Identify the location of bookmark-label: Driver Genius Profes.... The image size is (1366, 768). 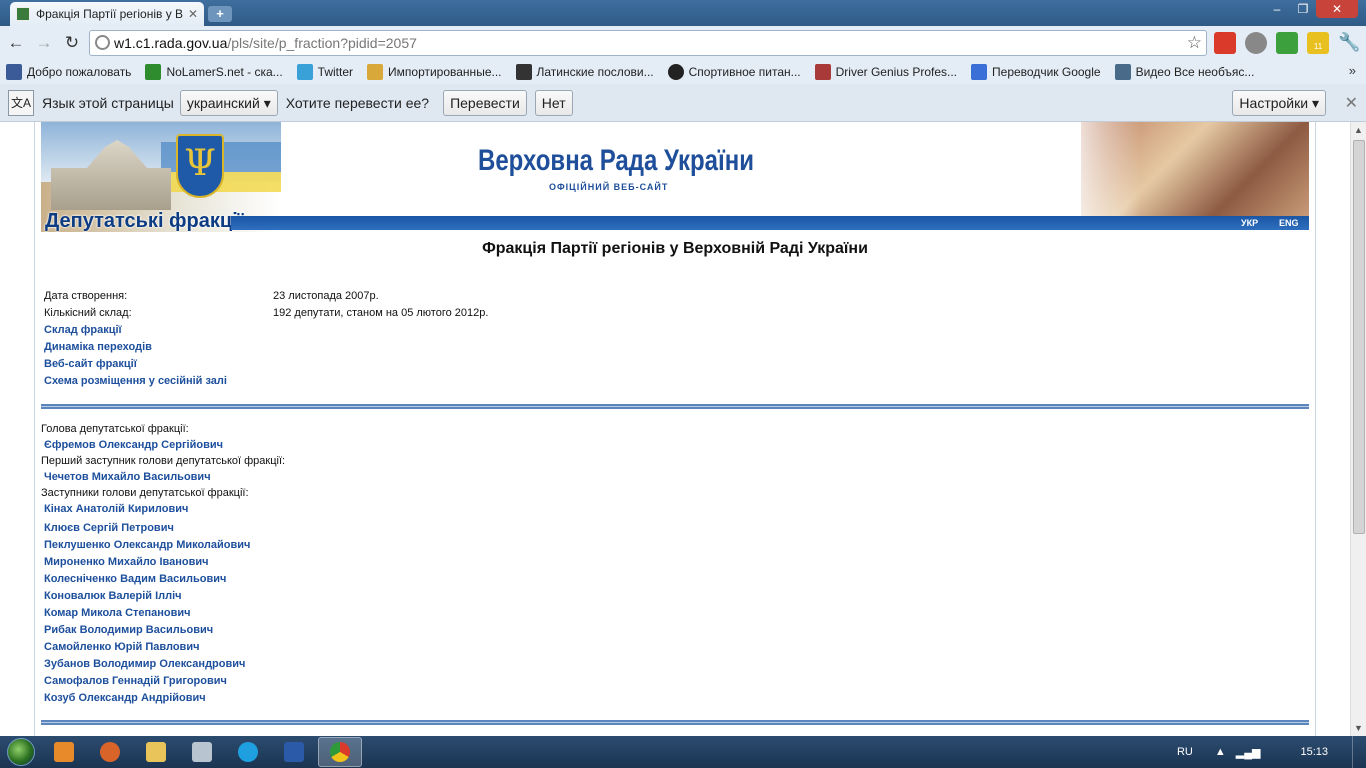
(896, 72).